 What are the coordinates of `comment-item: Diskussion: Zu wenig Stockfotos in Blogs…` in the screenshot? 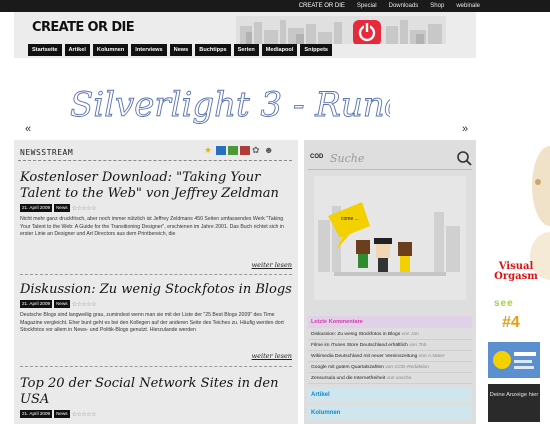 It's located at (390, 335).